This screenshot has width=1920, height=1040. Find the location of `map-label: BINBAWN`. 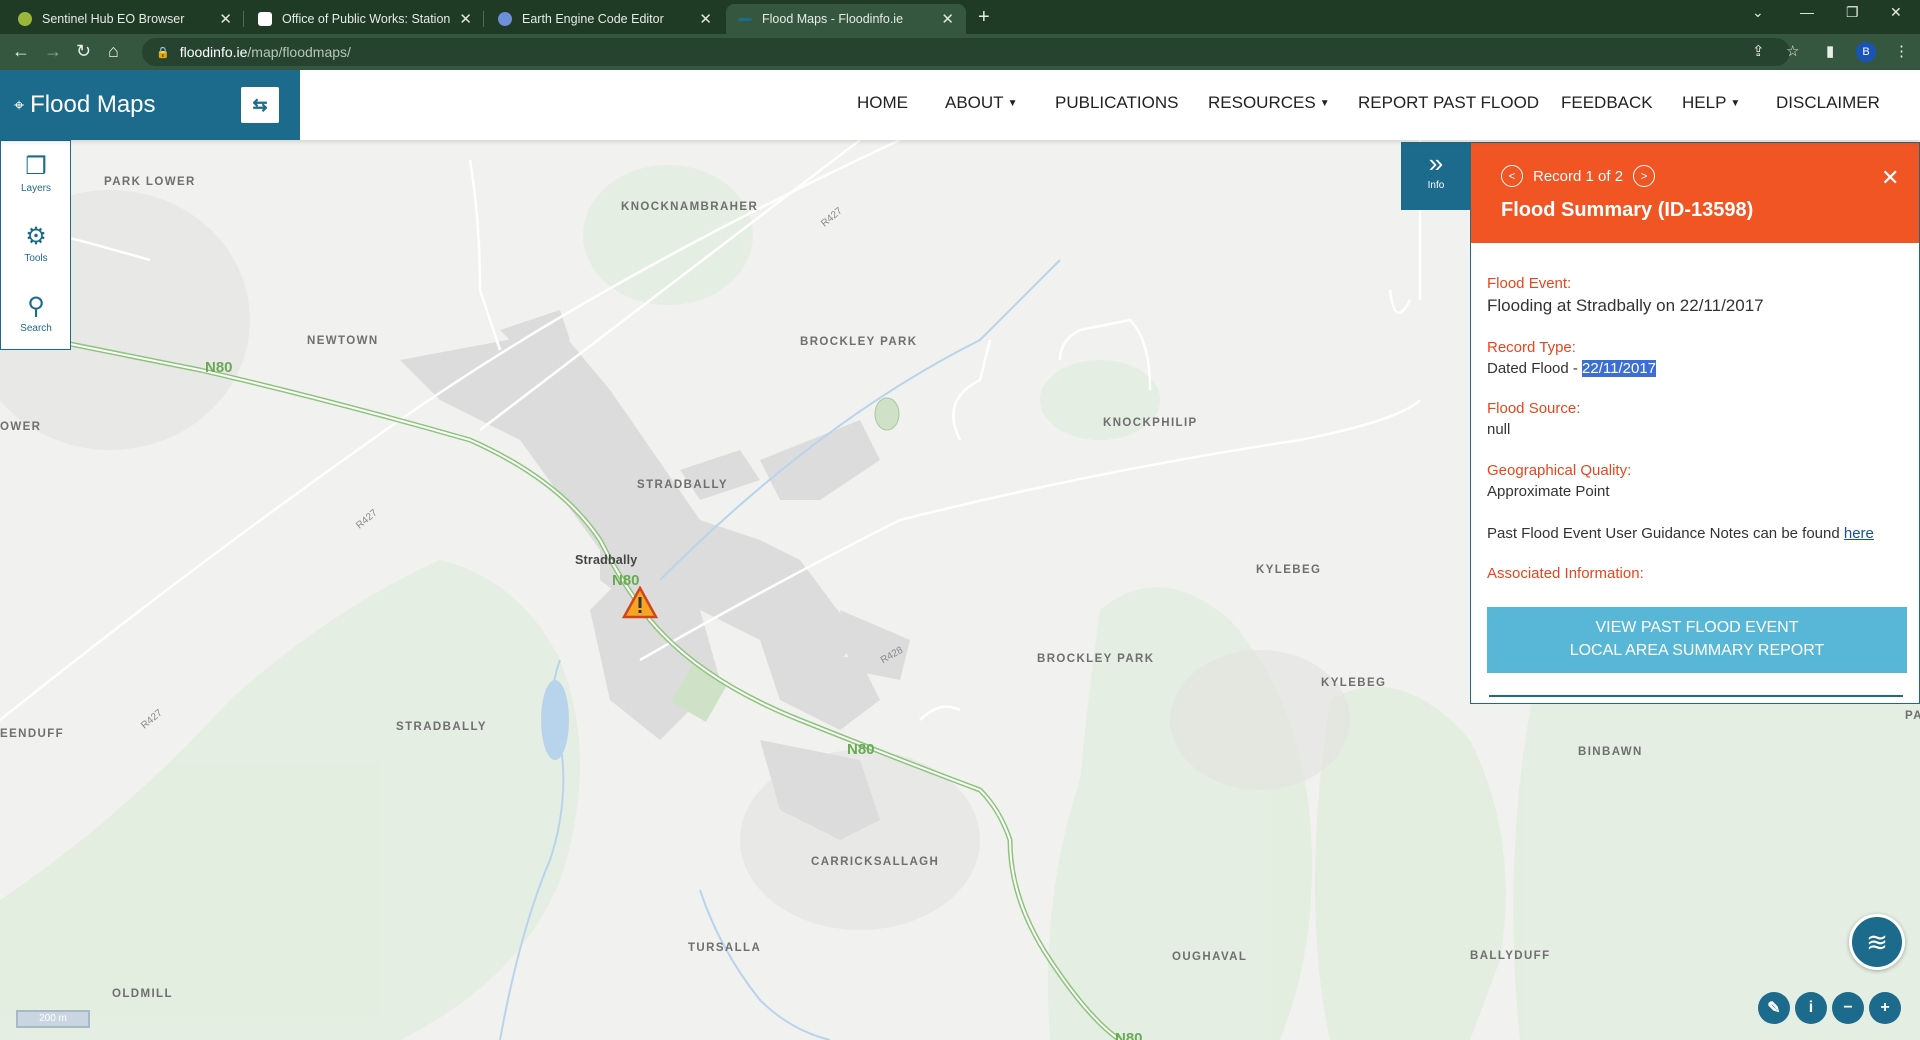

map-label: BINBAWN is located at coordinates (1610, 752).